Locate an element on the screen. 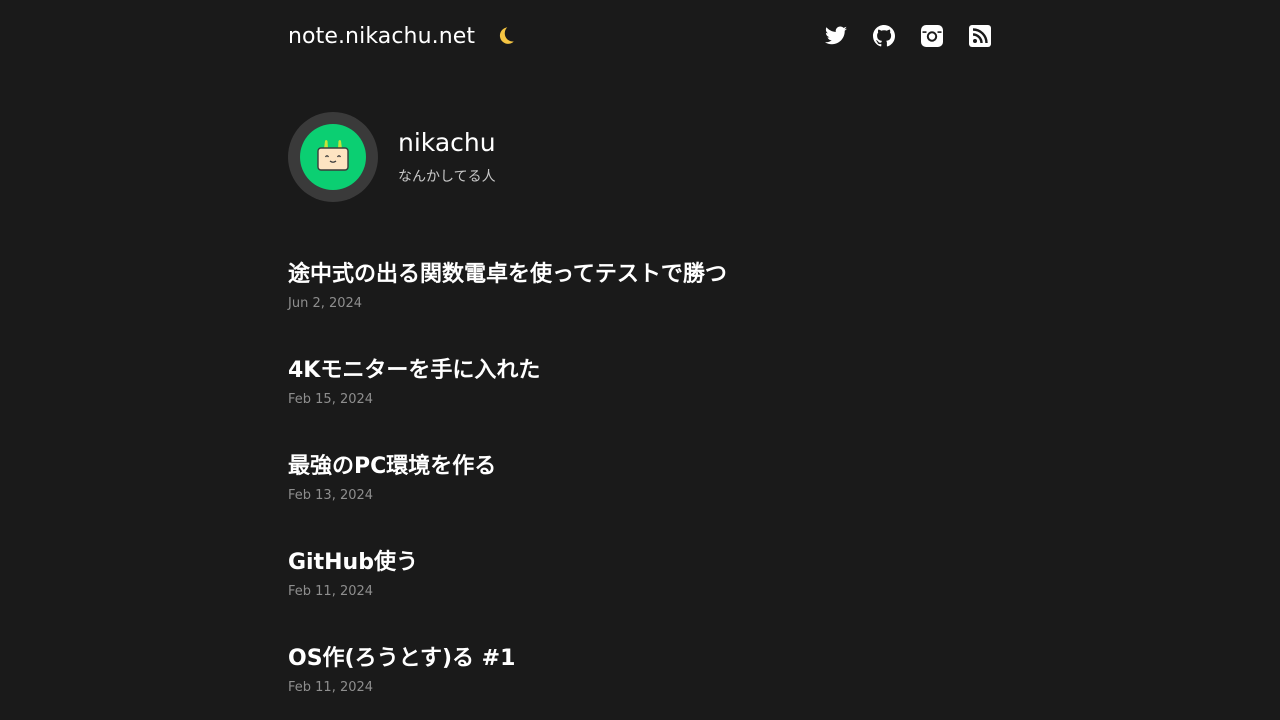 This screenshot has height=720, width=1280. avatar is located at coordinates (333, 157).